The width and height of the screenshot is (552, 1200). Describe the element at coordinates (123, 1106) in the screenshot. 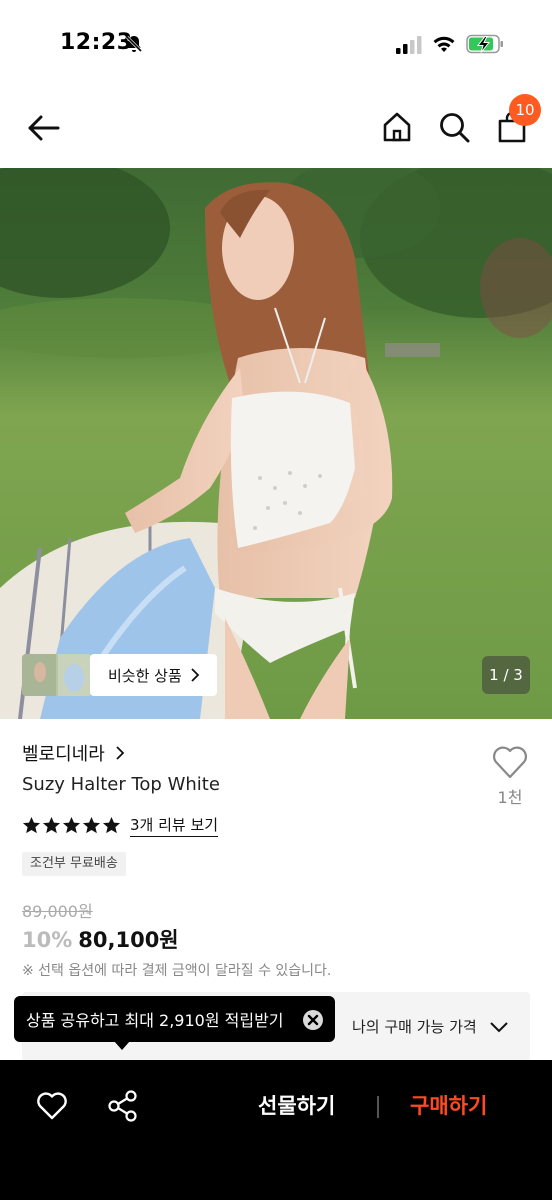

I see `share-icon` at that location.